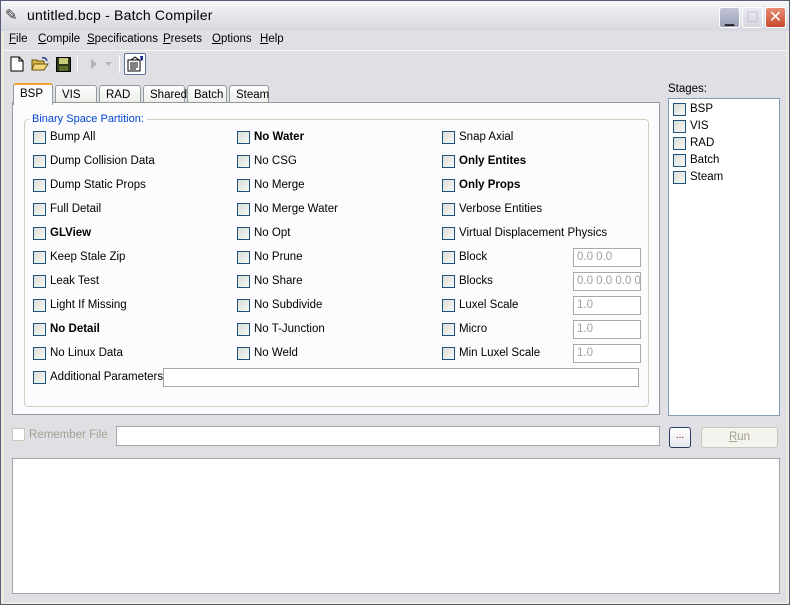 This screenshot has height=605, width=790. I want to click on checkbox-light-if-missing: Light If Missing, so click(80, 305).